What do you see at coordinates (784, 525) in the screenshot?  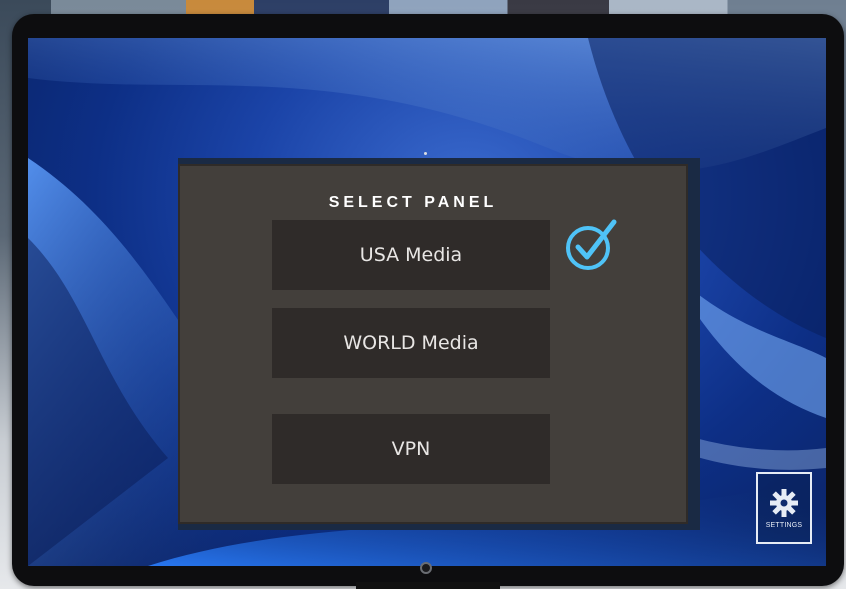 I see `settings-label: SETTINGS` at bounding box center [784, 525].